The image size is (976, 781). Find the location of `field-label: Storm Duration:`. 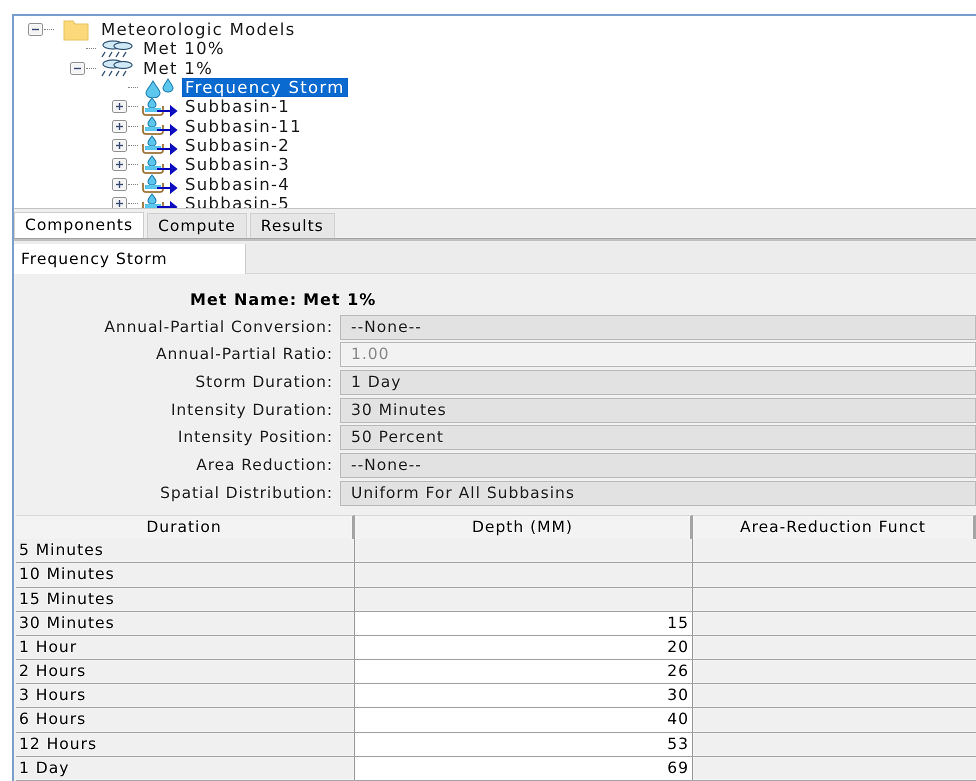

field-label: Storm Duration: is located at coordinates (264, 382).